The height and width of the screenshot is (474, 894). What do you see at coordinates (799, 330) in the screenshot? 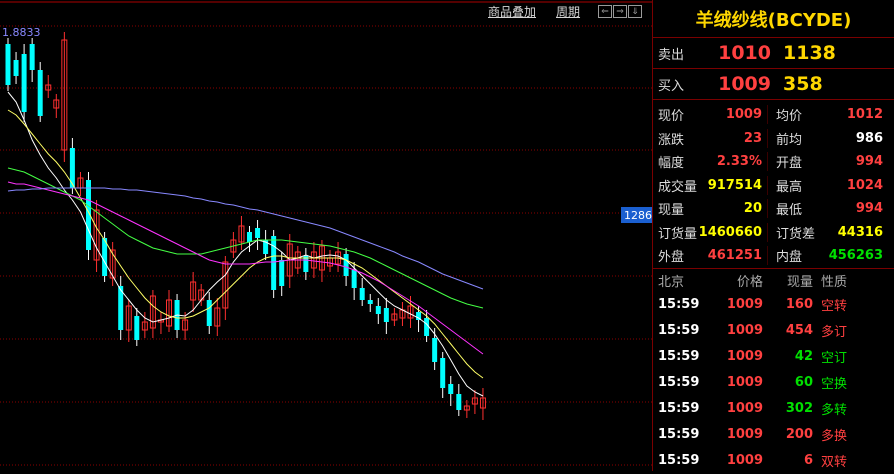
I see `tick-volume: 454` at bounding box center [799, 330].